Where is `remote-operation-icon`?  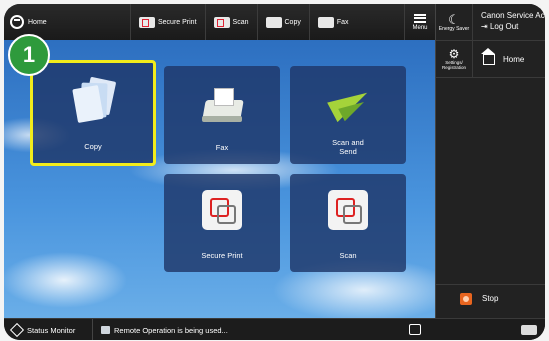
remote-operation-icon is located at coordinates (105, 330).